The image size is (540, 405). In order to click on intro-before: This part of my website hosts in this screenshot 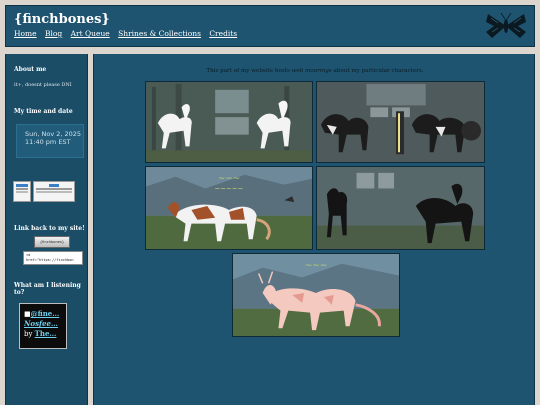, I will do `click(248, 71)`.